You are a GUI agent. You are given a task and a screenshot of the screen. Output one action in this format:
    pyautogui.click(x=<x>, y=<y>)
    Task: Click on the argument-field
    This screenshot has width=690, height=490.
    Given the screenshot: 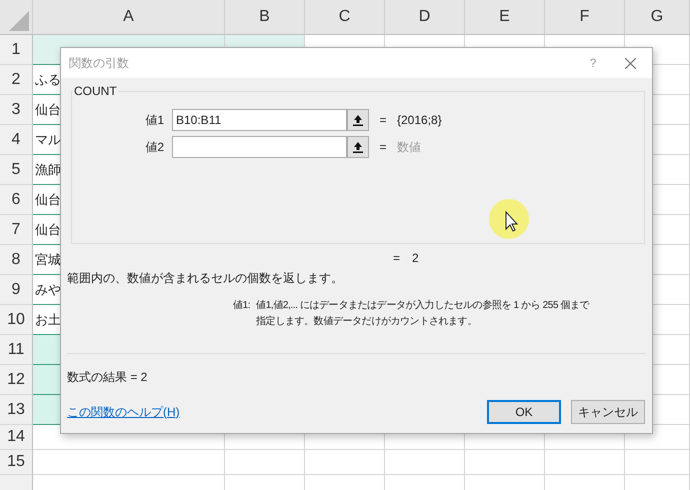 What is the action you would take?
    pyautogui.click(x=259, y=147)
    